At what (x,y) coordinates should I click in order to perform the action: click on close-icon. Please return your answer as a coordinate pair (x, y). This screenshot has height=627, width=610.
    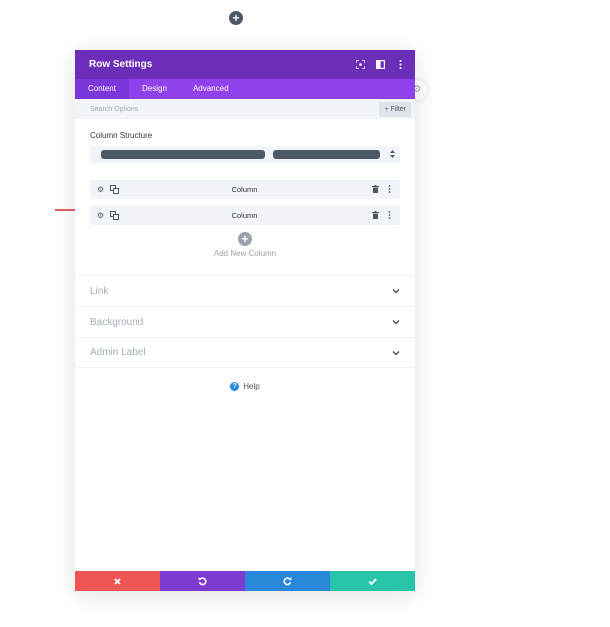
    Looking at the image, I should click on (117, 581).